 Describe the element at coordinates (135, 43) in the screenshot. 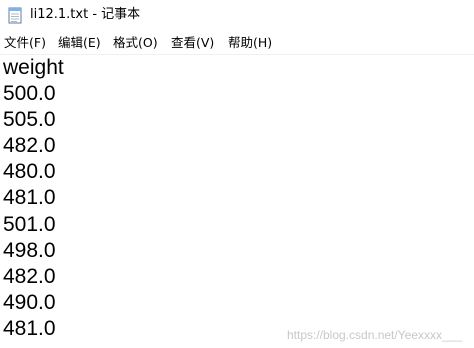

I see `menu-format: 格式(O)` at that location.